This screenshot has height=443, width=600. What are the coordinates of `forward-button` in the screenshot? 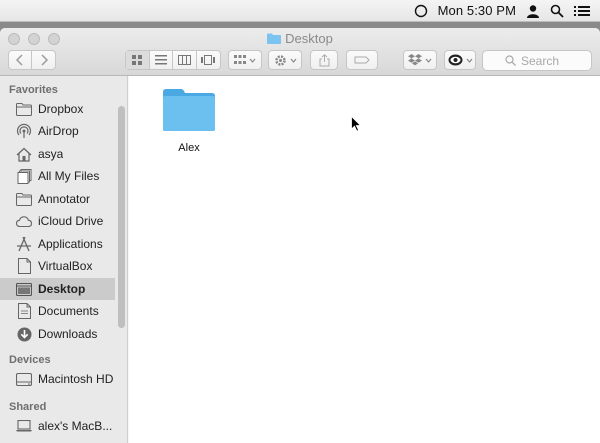 It's located at (43, 60).